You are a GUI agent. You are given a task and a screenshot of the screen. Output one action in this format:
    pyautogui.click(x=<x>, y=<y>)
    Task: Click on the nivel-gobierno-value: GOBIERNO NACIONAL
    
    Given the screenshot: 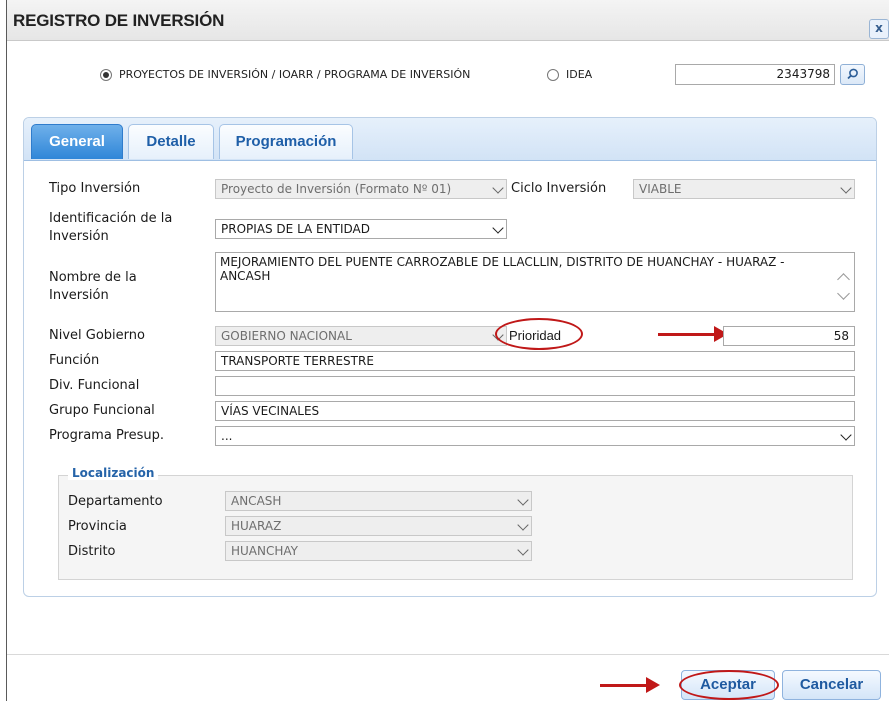 What is the action you would take?
    pyautogui.click(x=286, y=336)
    